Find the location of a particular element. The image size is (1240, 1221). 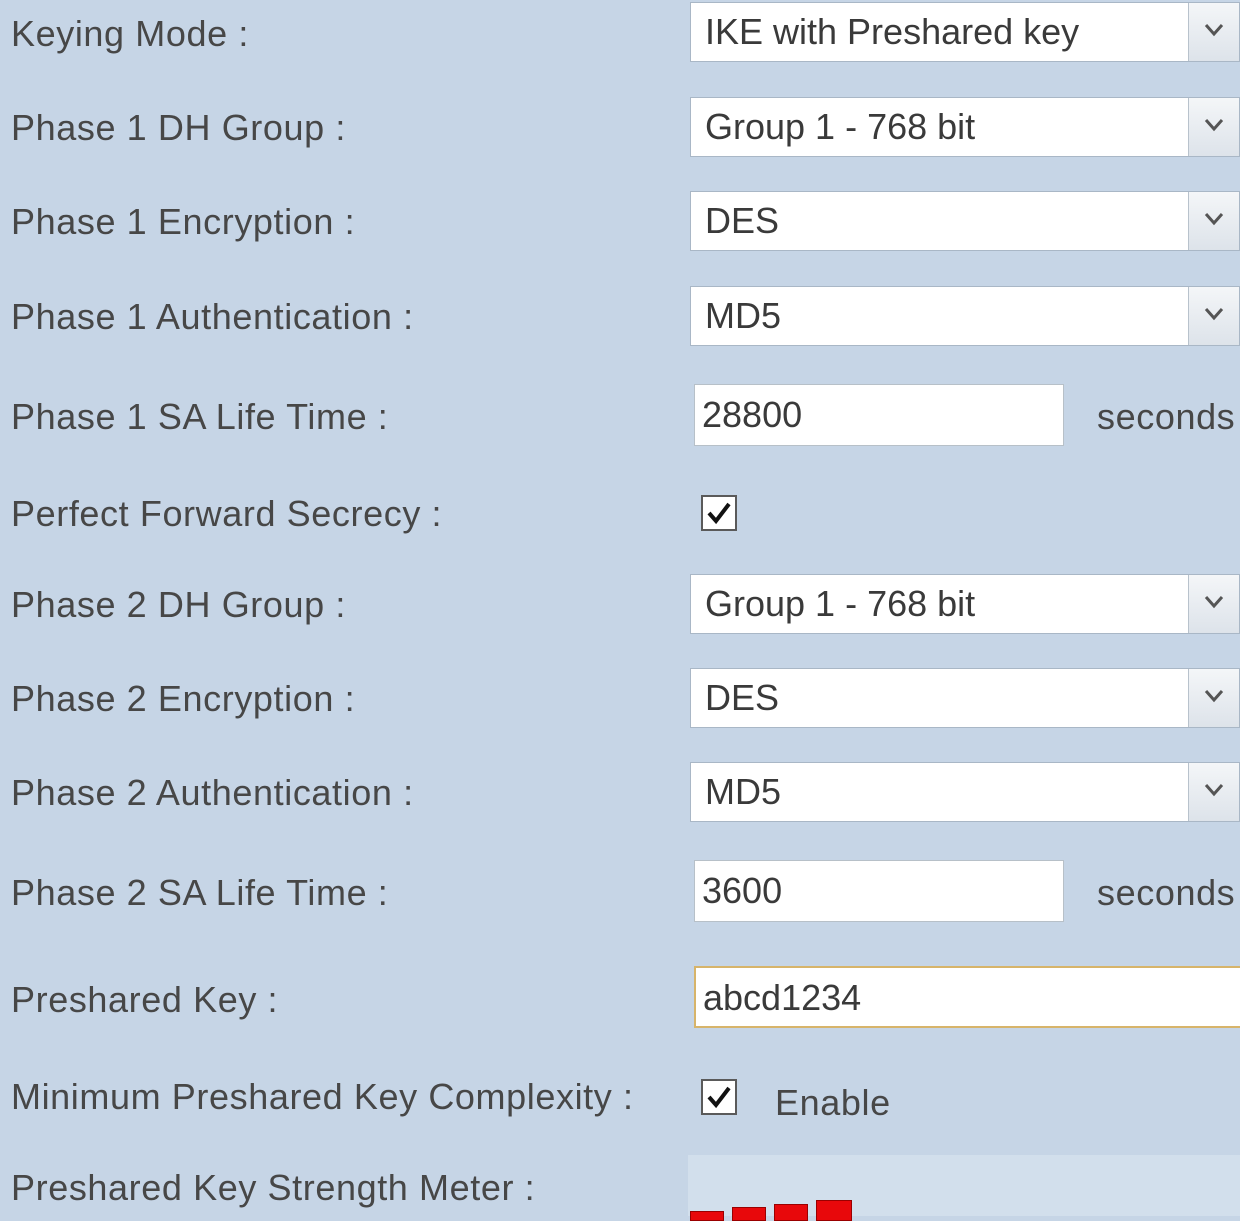

preshared-key-input: abcd1234 is located at coordinates (967, 997).